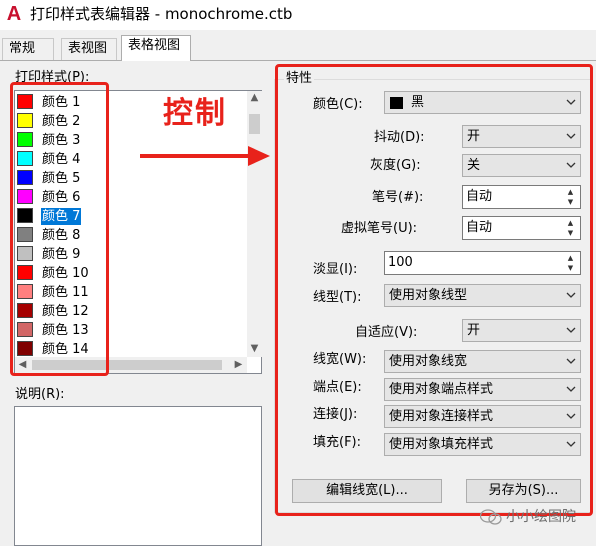 The width and height of the screenshot is (596, 546). Describe the element at coordinates (482, 263) in the screenshot. I see `screening-spinner: 100 ▲ ▼` at that location.